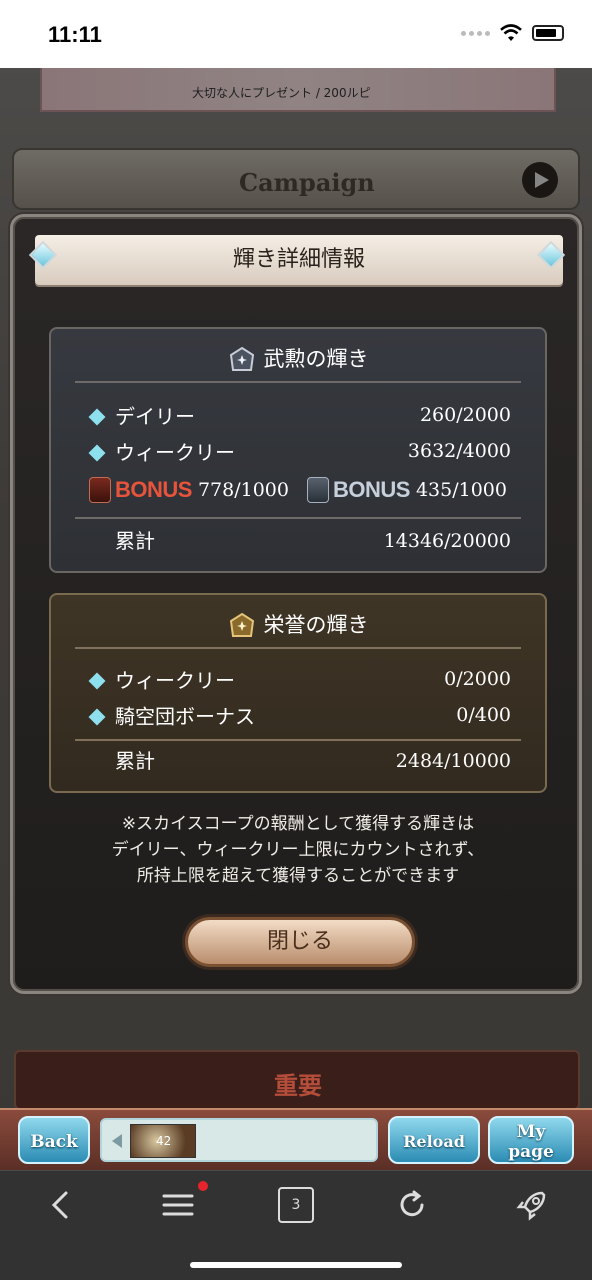 Image resolution: width=592 pixels, height=1280 pixels. What do you see at coordinates (62, 1205) in the screenshot?
I see `browser-back-icon` at bounding box center [62, 1205].